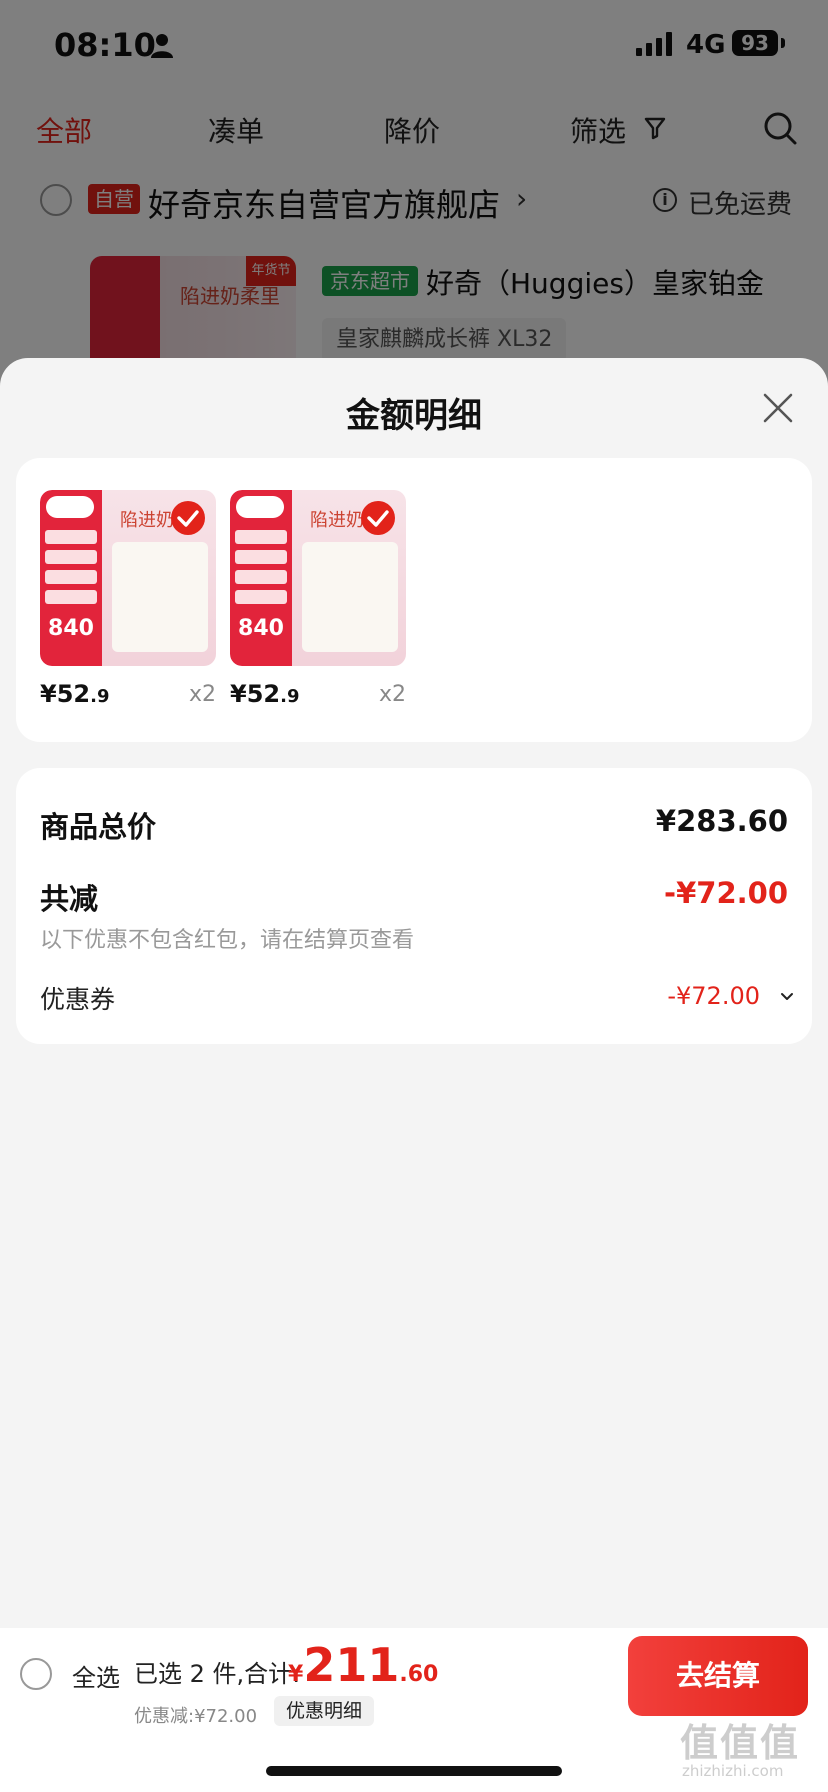  Describe the element at coordinates (77, 998) in the screenshot. I see `coupon-label: 优惠券` at that location.